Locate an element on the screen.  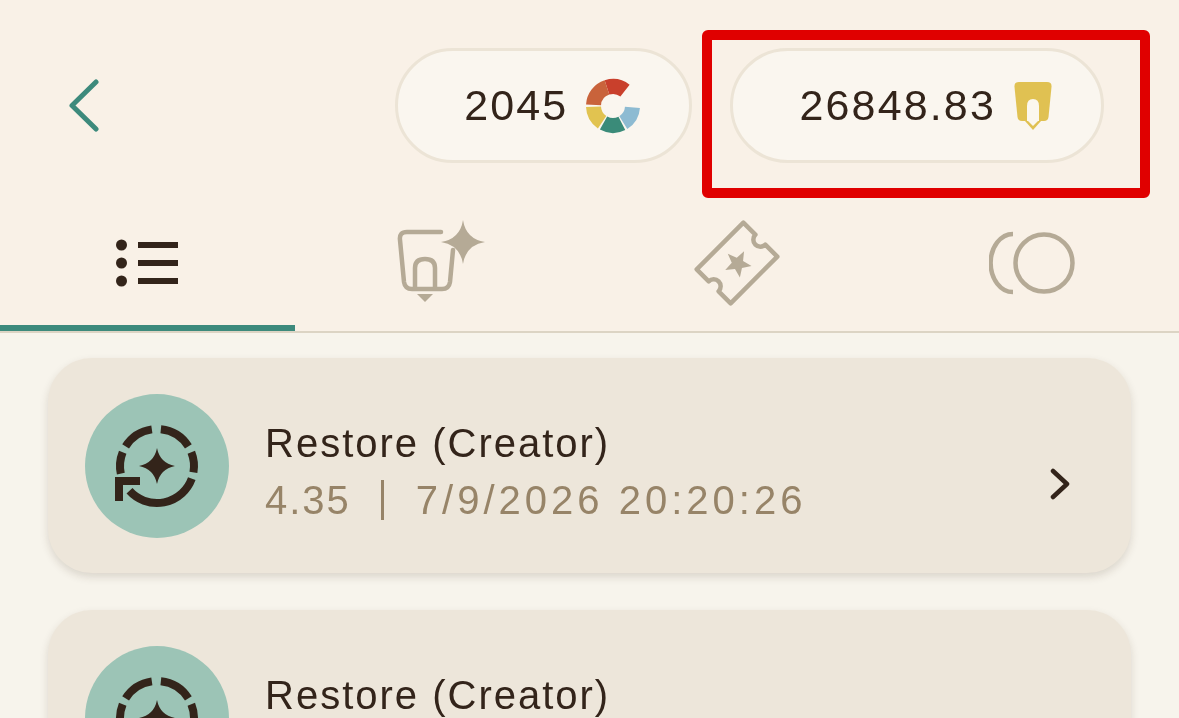
transaction-amount: 4.35 is located at coordinates (308, 500).